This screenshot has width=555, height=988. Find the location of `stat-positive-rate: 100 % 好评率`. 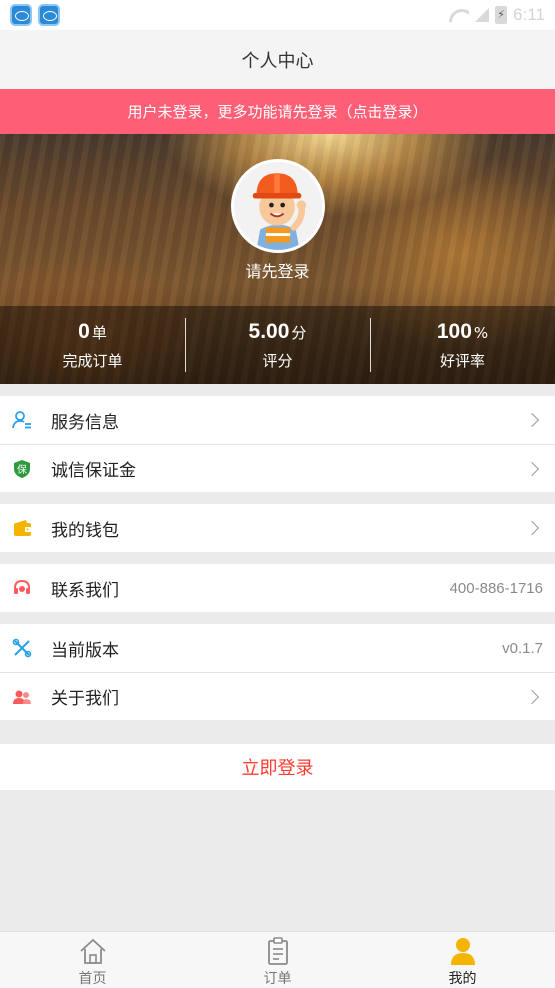

stat-positive-rate: 100 % 好评率 is located at coordinates (462, 345).